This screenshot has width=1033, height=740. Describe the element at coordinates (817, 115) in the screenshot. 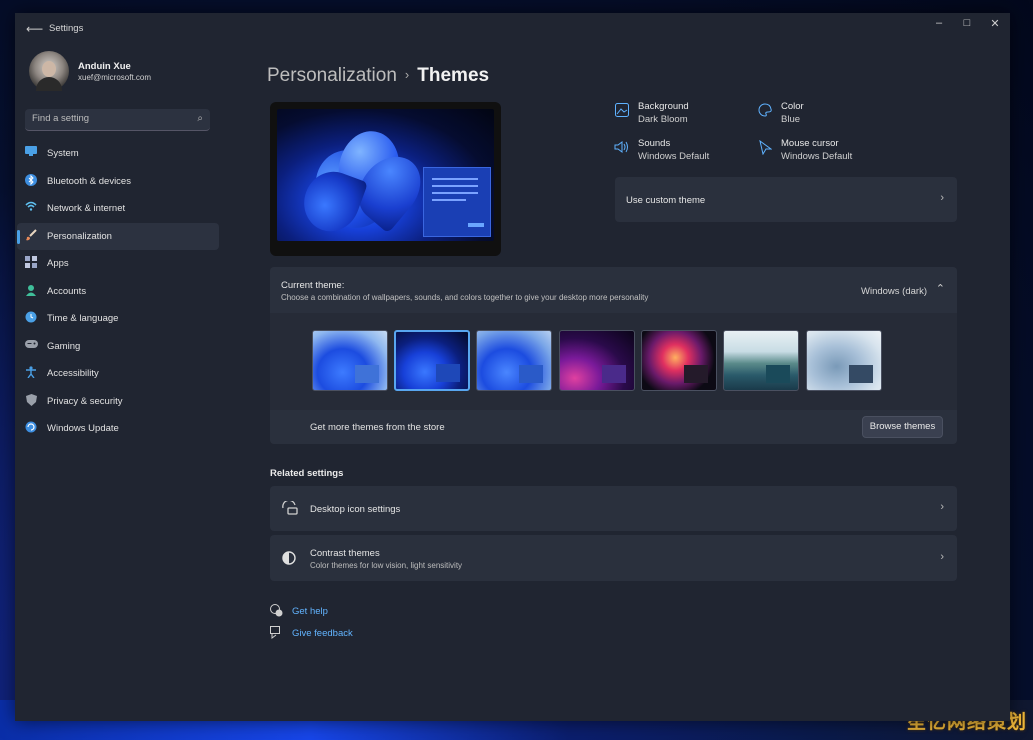

I see `color-setting: Color Blue` at that location.